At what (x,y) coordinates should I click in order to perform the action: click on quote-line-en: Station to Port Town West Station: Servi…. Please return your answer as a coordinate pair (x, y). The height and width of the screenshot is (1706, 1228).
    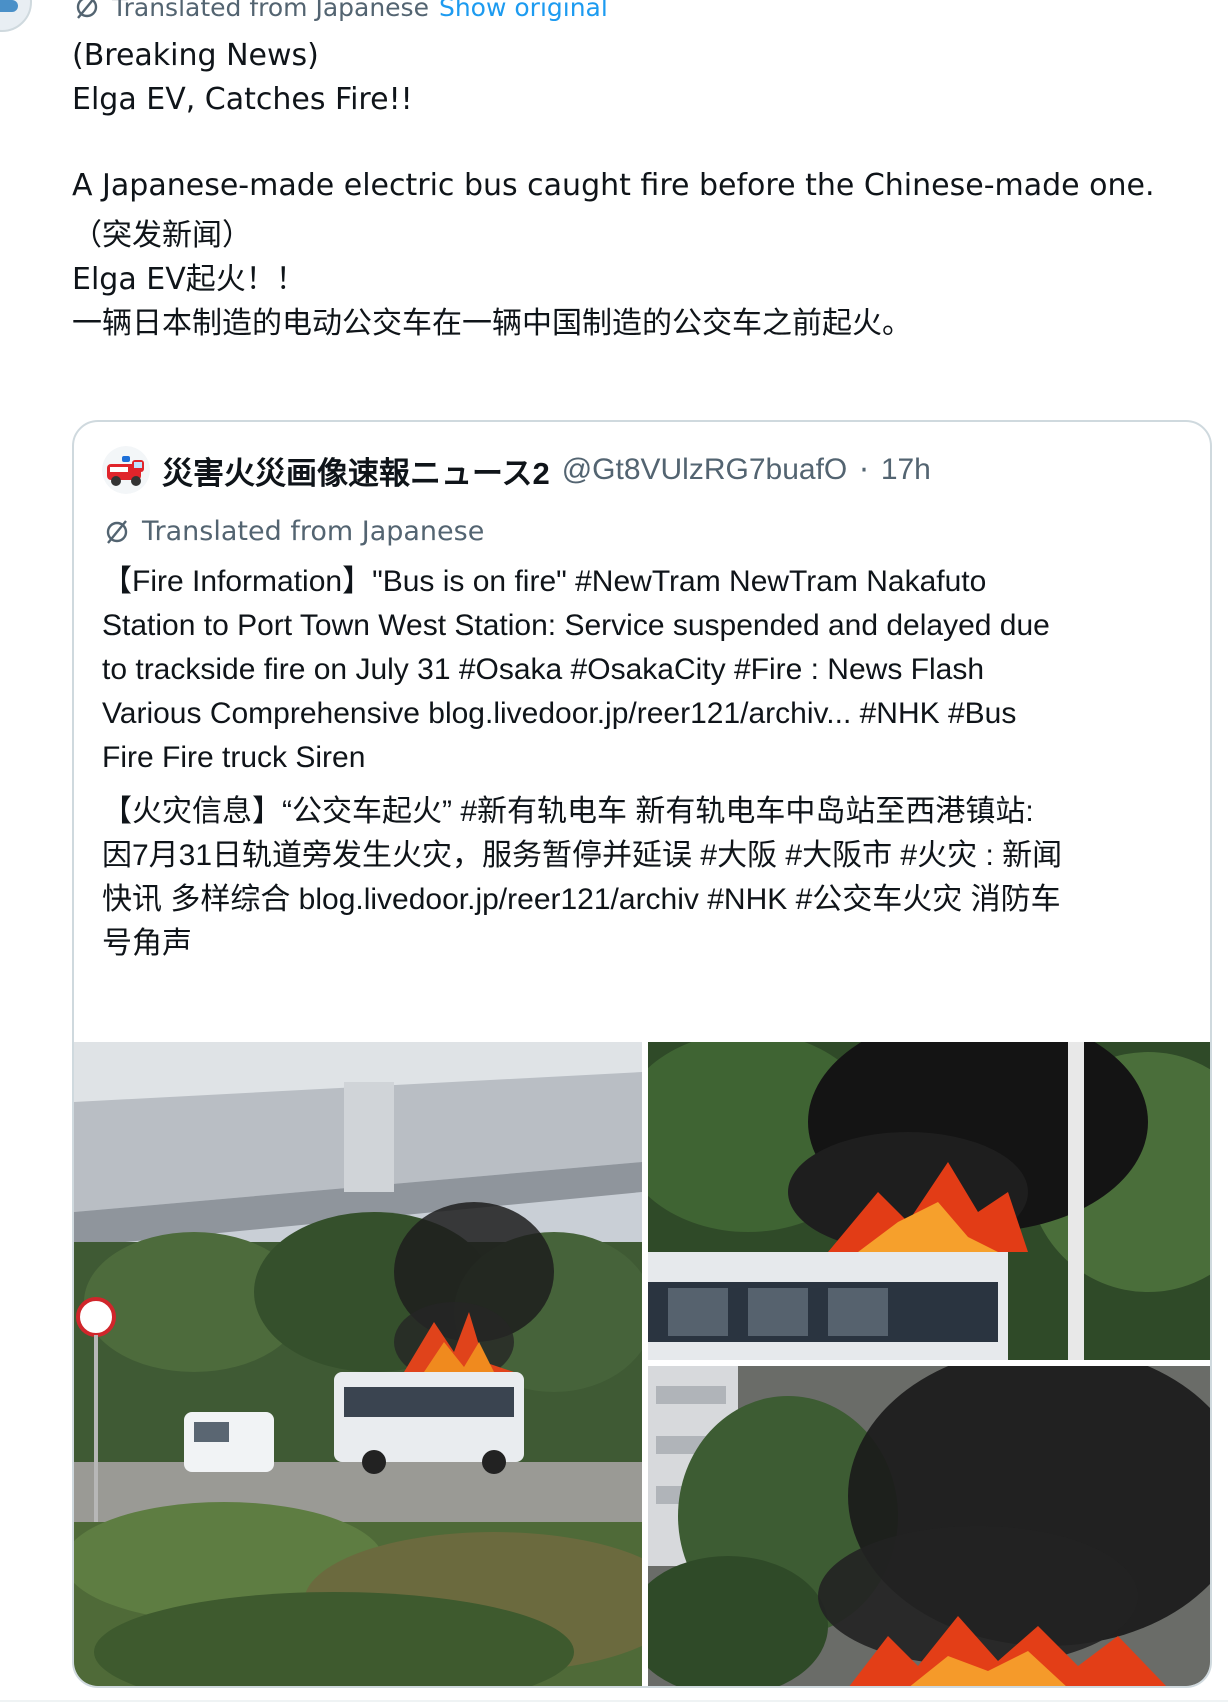
    Looking at the image, I should click on (576, 625).